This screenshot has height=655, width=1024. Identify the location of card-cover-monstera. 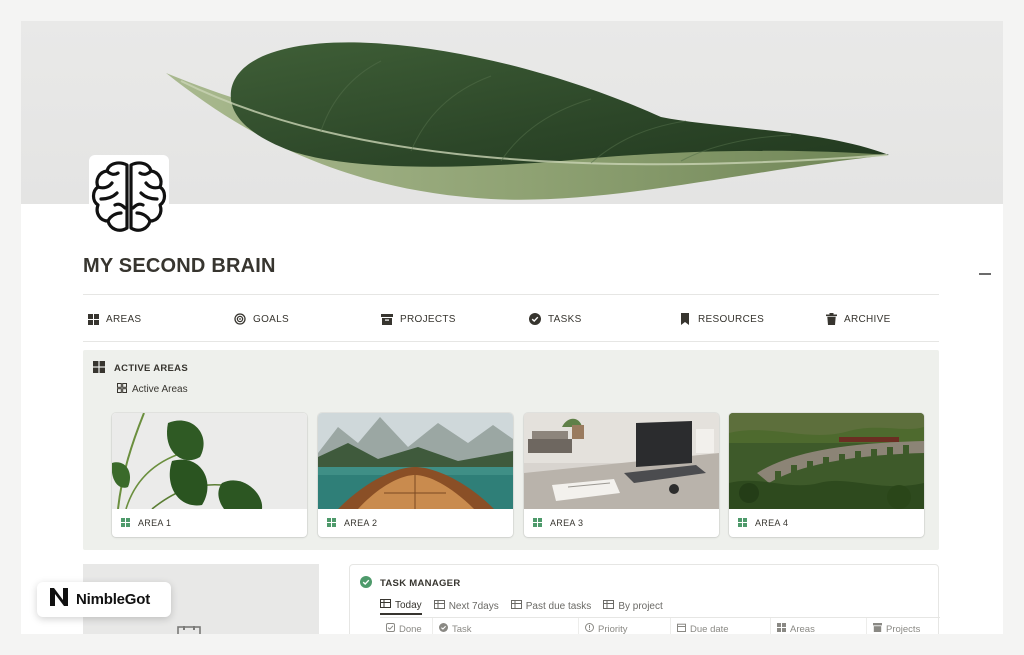
(209, 461).